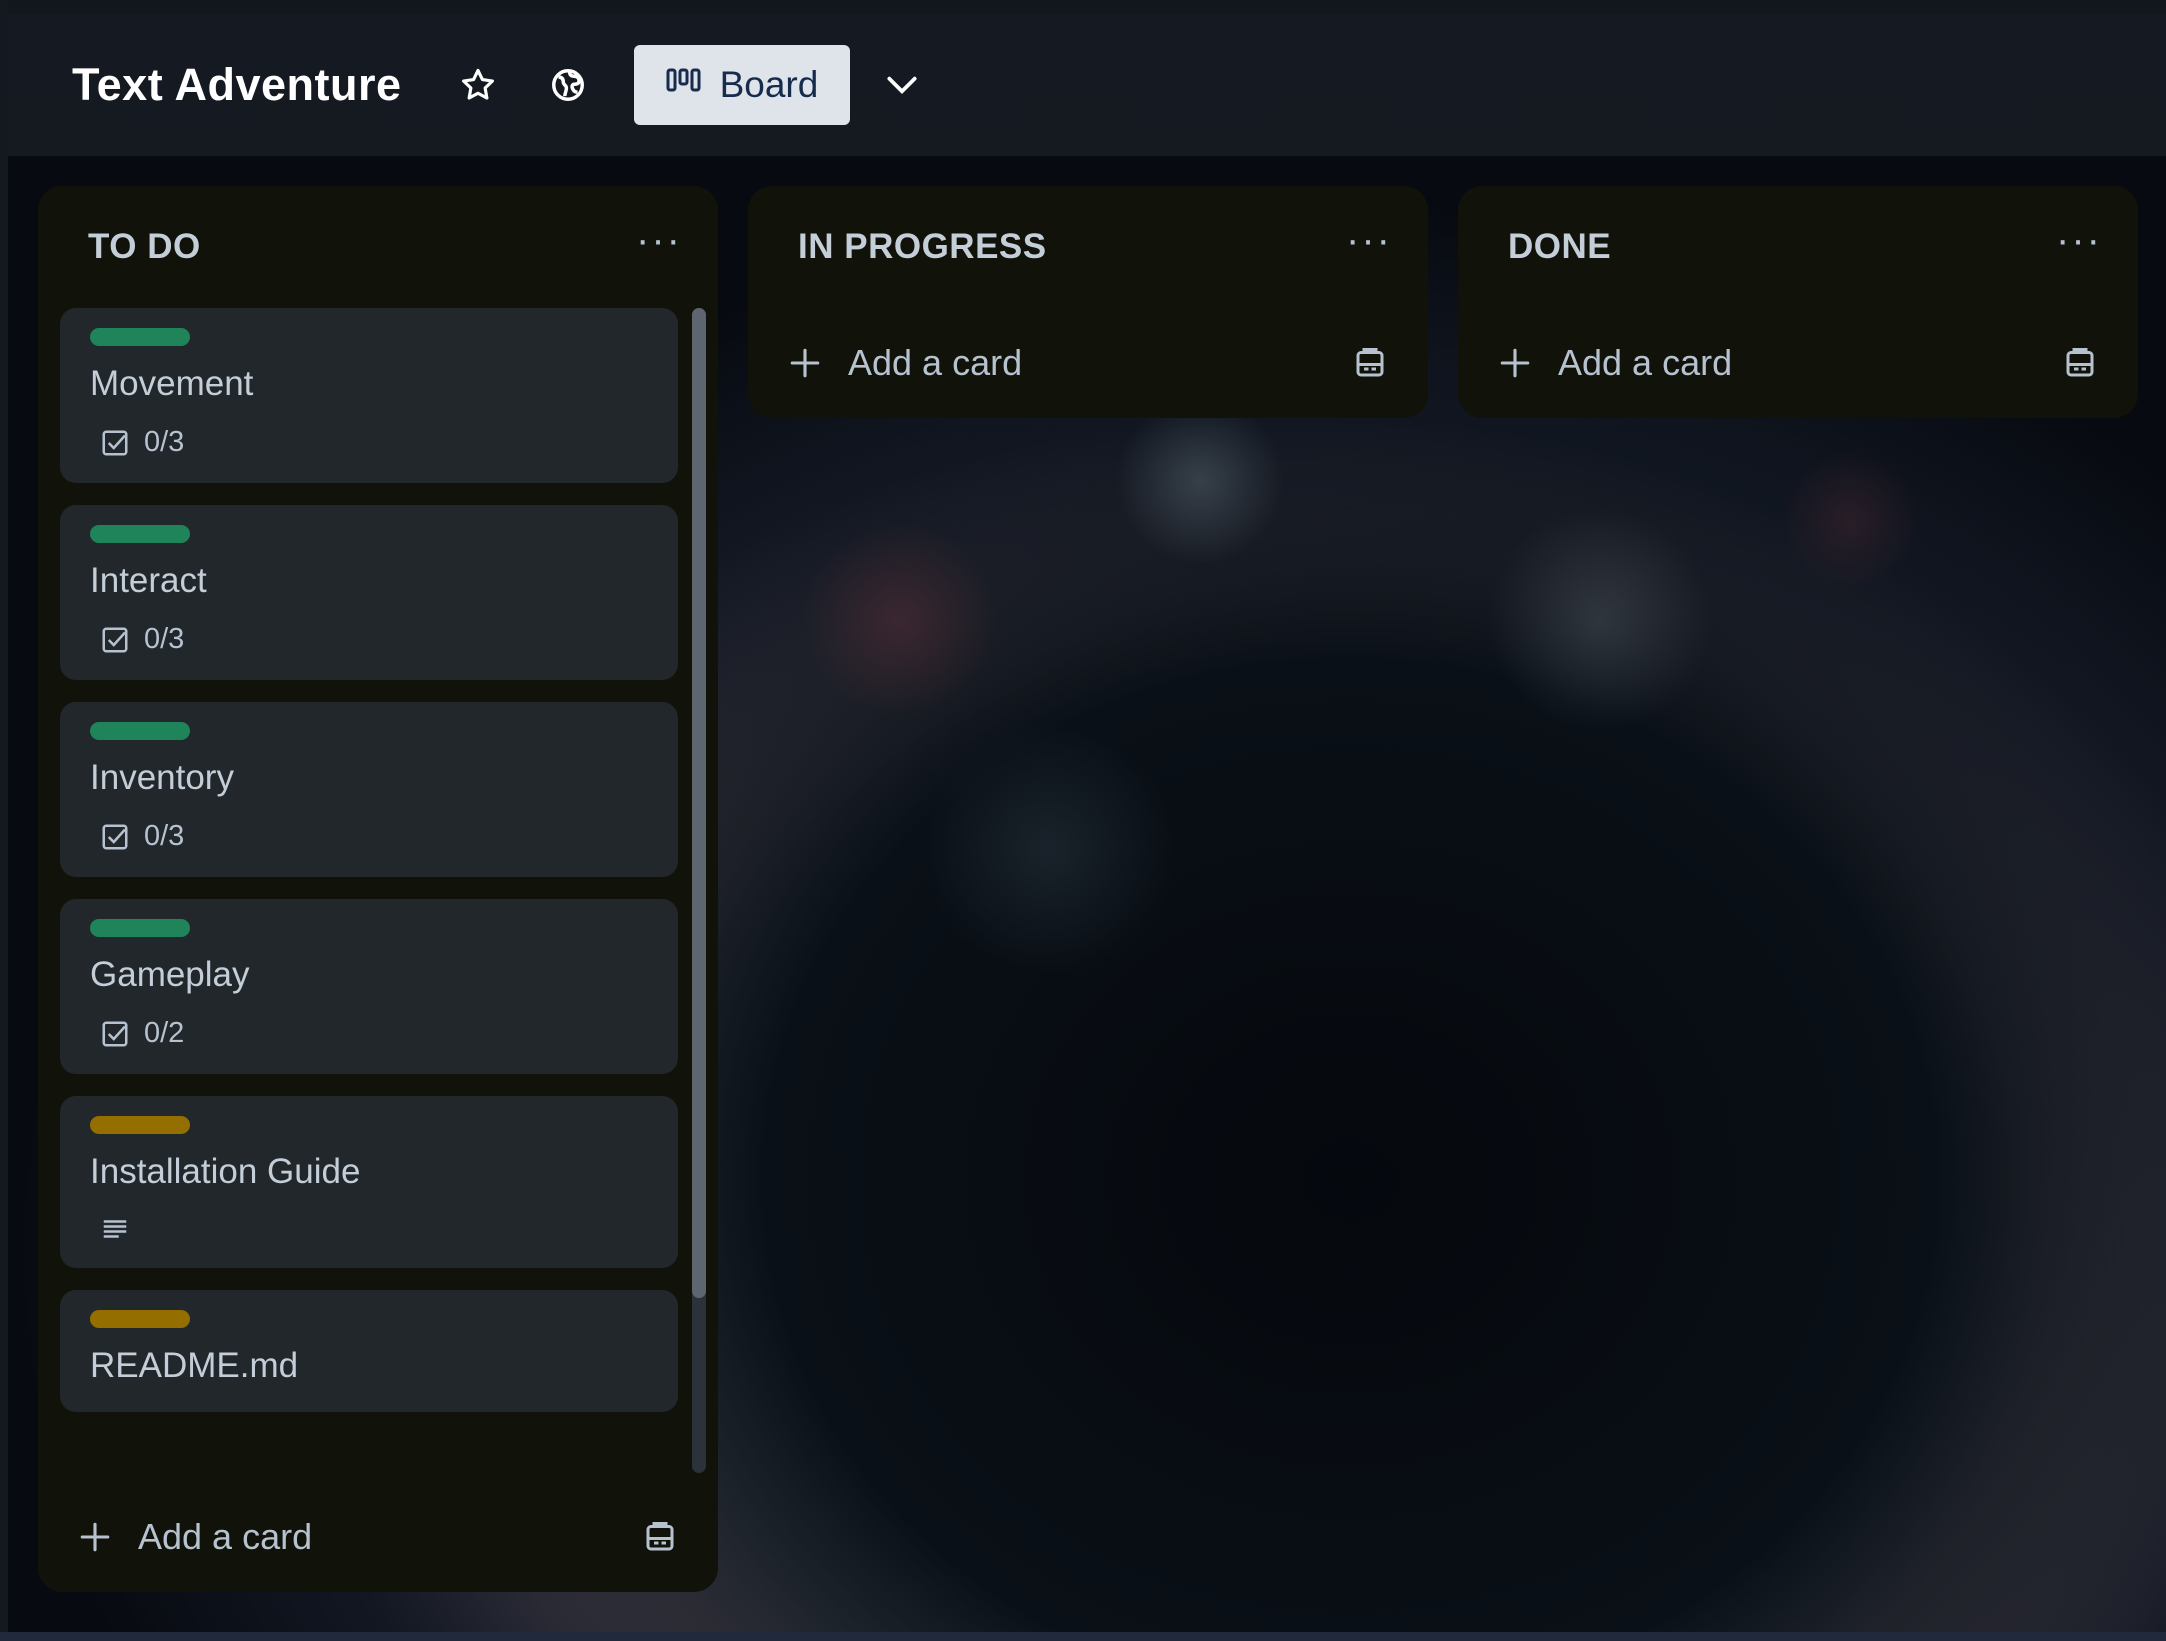 Image resolution: width=2166 pixels, height=1641 pixels. Describe the element at coordinates (568, 85) in the screenshot. I see `globe-icon` at that location.